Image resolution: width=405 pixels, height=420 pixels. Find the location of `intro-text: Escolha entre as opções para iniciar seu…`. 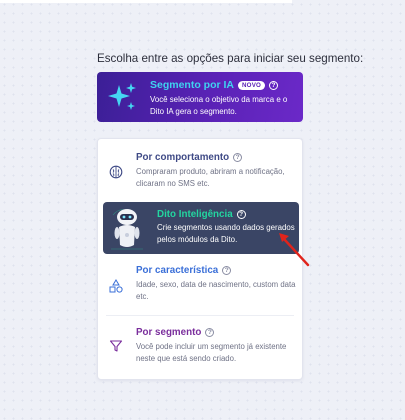

intro-text: Escolha entre as opções para iniciar seu… is located at coordinates (230, 58).